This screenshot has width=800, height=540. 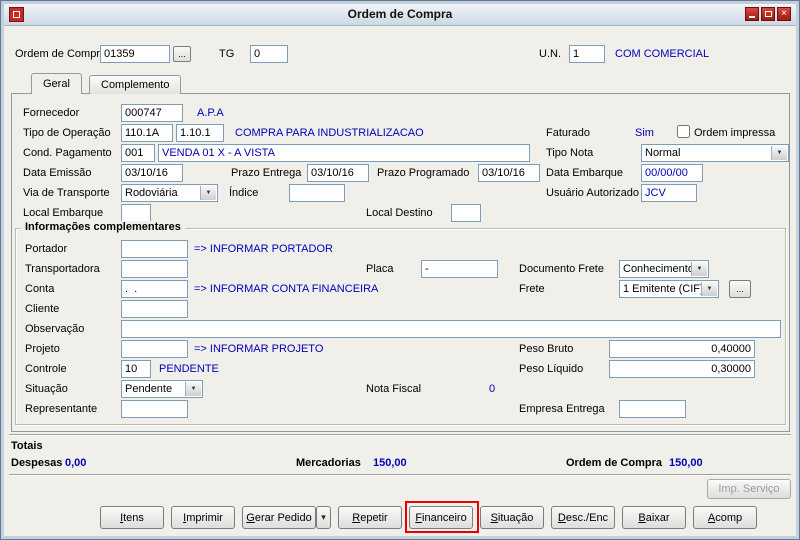 I want to click on imprimir-button: Imprimir, so click(x=203, y=517).